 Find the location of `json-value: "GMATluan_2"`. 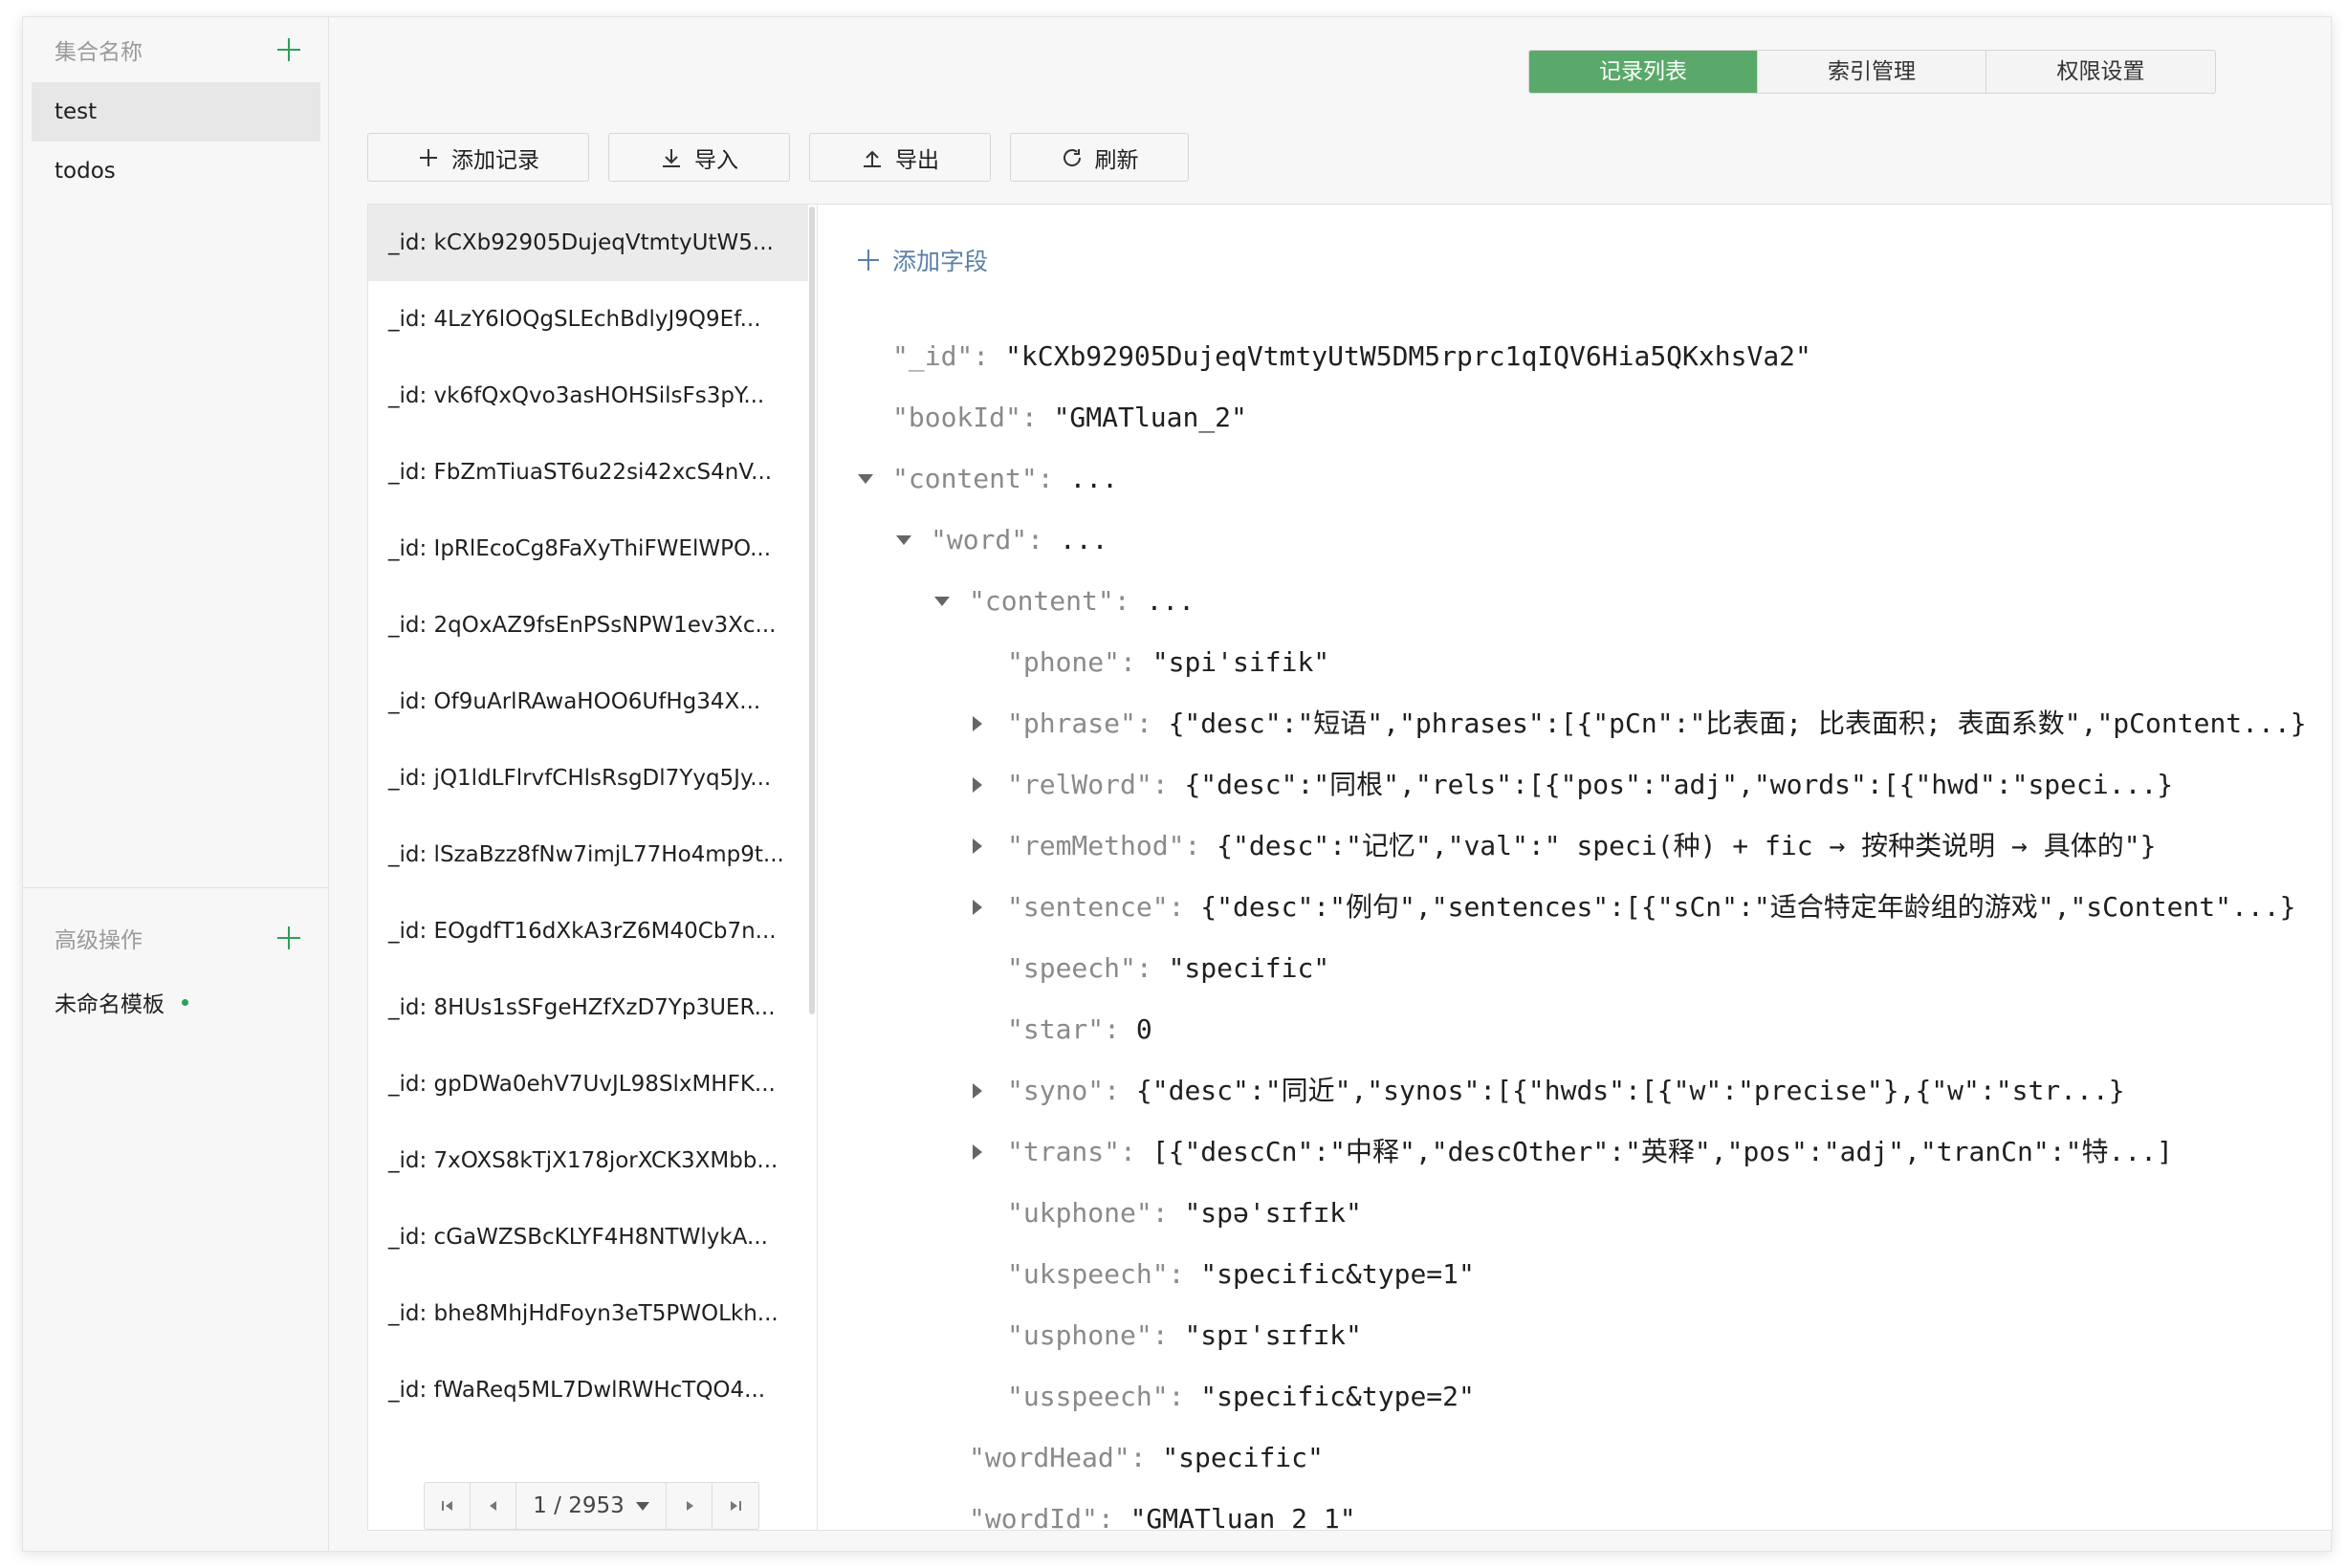

json-value: "GMATluan_2" is located at coordinates (1150, 417).